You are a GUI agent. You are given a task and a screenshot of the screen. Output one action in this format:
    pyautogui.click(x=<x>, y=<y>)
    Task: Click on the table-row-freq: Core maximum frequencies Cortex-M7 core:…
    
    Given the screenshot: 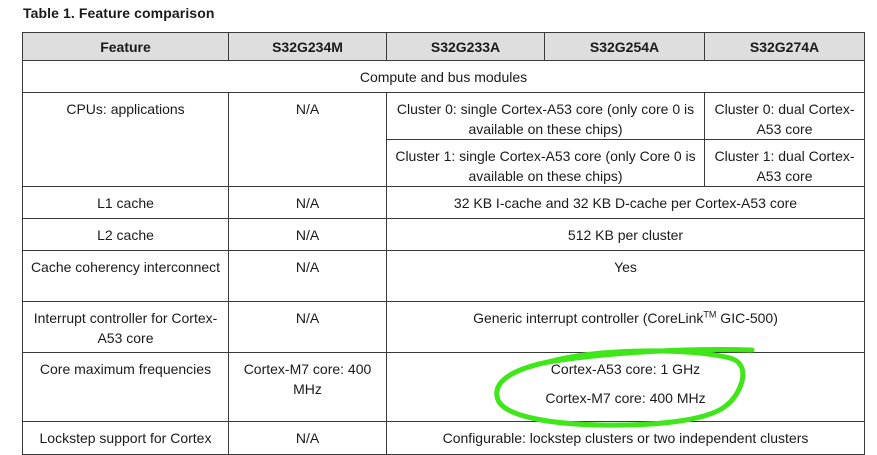 What is the action you would take?
    pyautogui.click(x=443, y=387)
    